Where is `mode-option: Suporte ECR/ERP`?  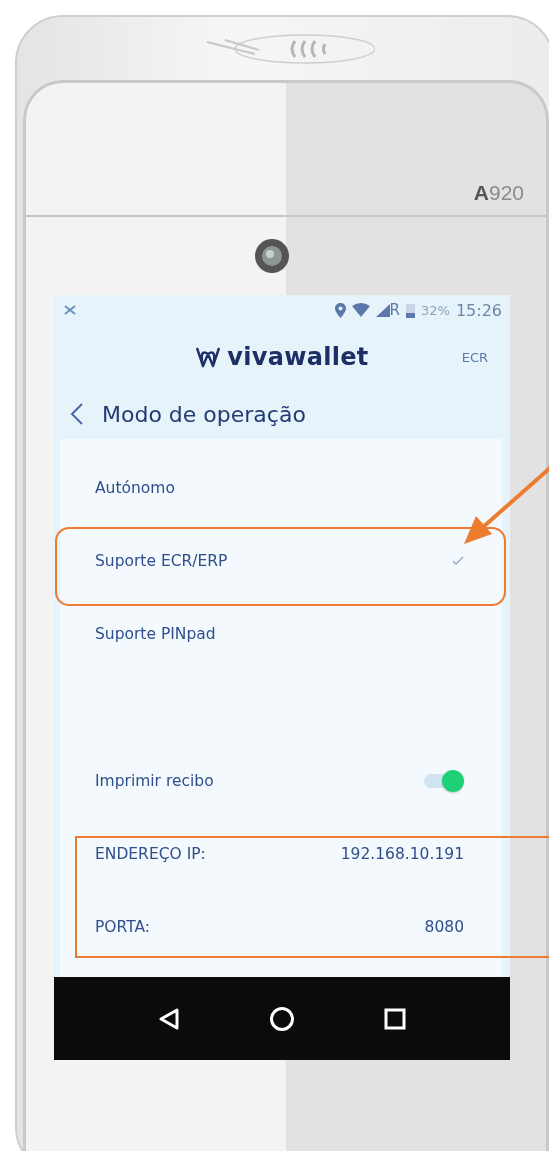
mode-option: Suporte ECR/ERP is located at coordinates (281, 560).